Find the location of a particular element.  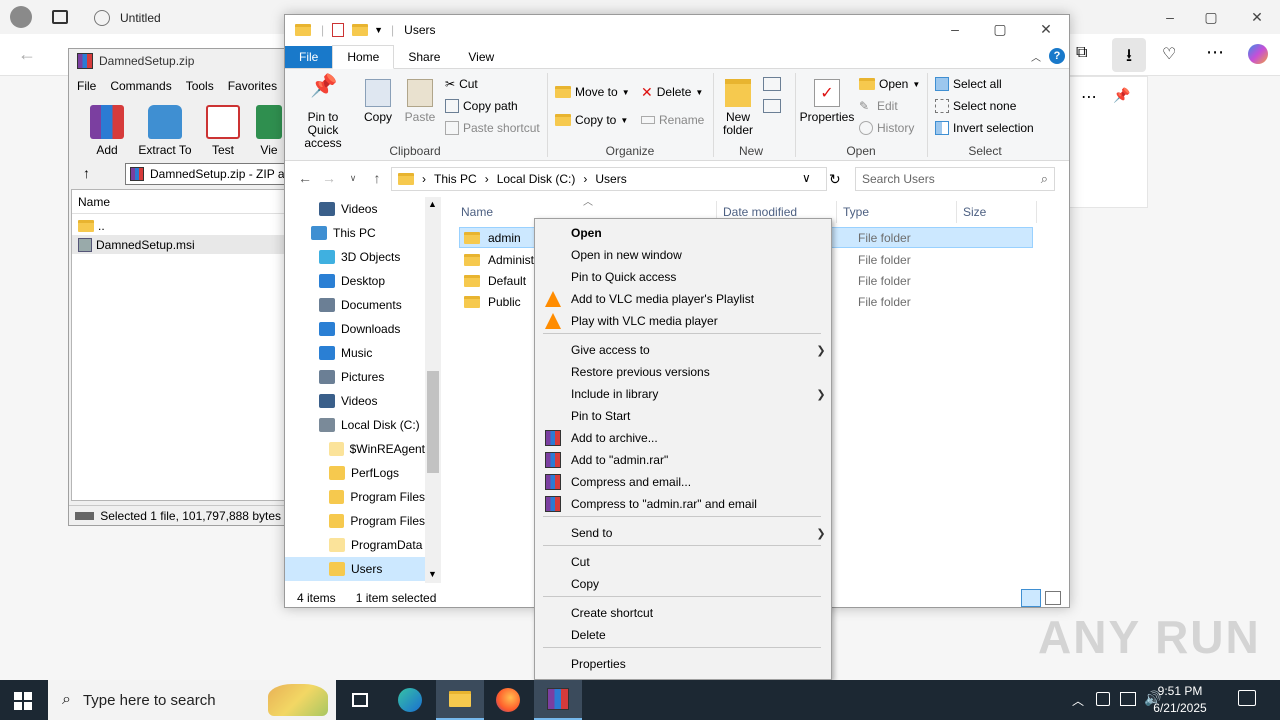

tab-actions-icon is located at coordinates (60, 17).